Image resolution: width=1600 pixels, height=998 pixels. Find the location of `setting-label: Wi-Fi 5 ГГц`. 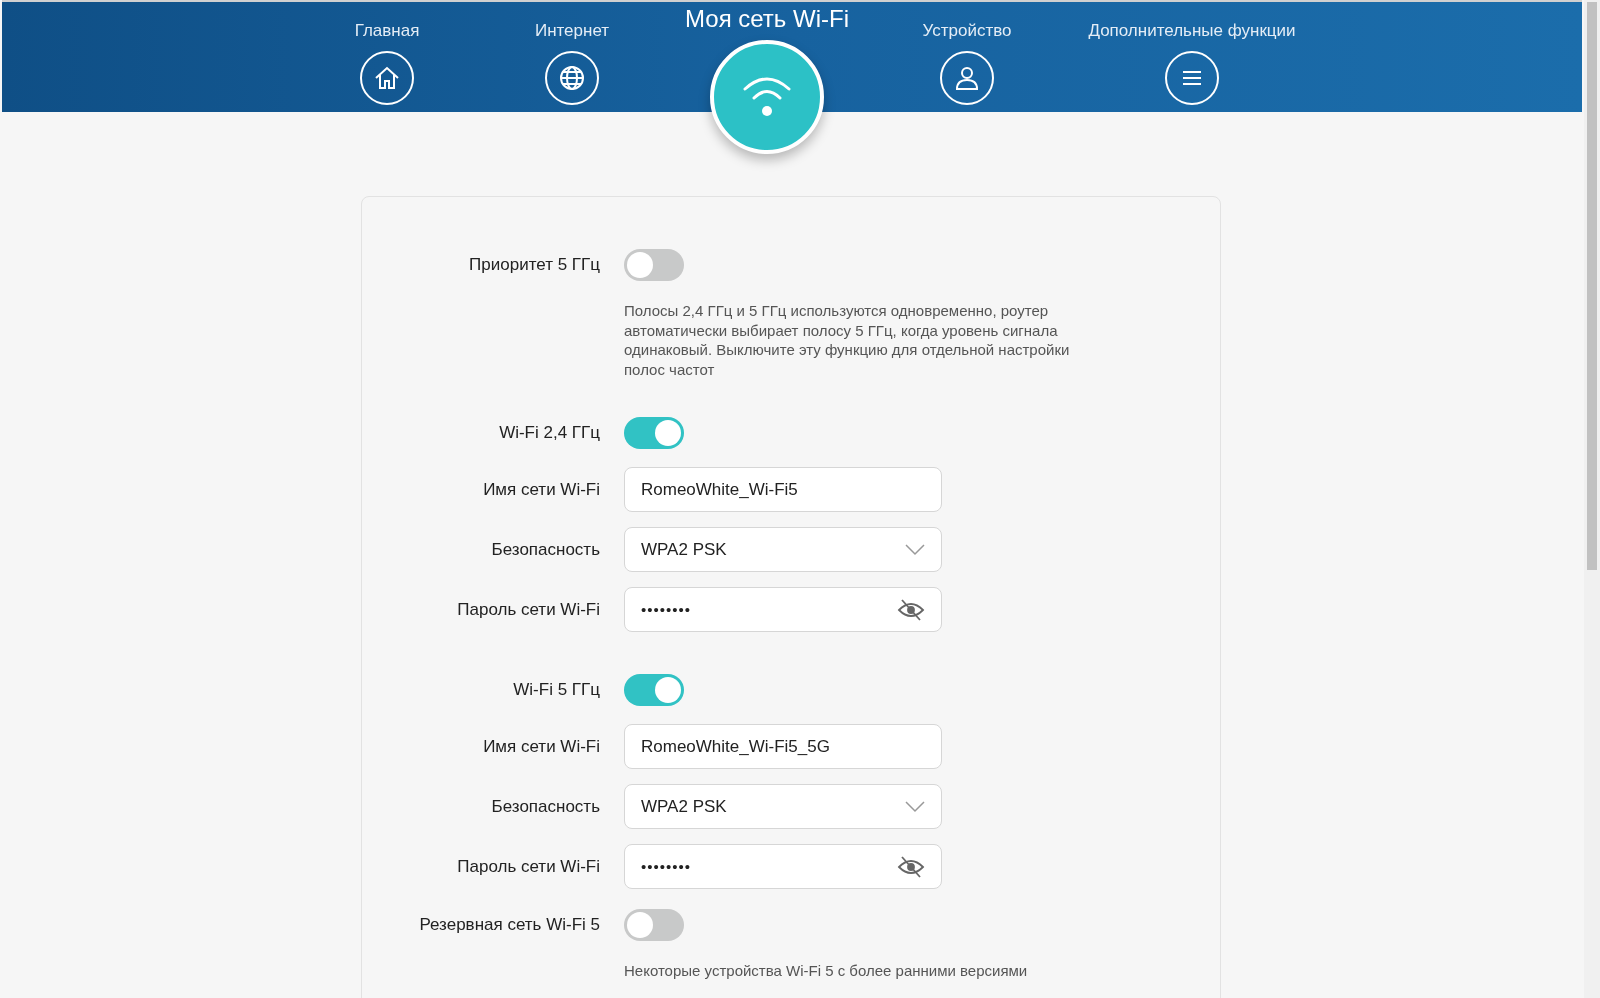

setting-label: Wi-Fi 5 ГГц is located at coordinates (556, 690).